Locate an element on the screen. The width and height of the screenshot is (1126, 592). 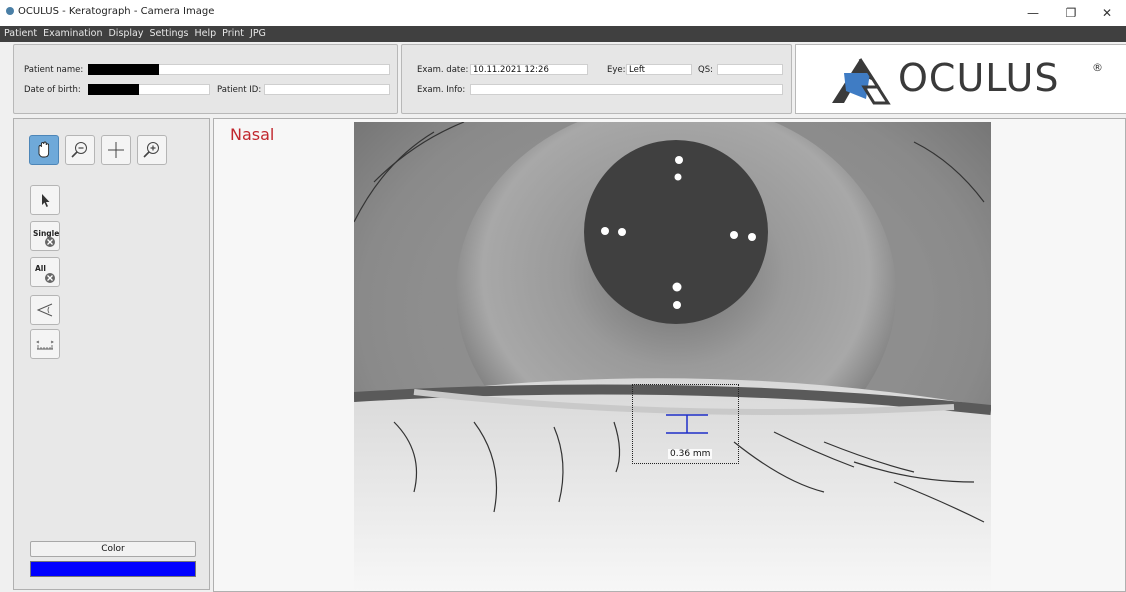
zoom-out-button is located at coordinates (80, 150).